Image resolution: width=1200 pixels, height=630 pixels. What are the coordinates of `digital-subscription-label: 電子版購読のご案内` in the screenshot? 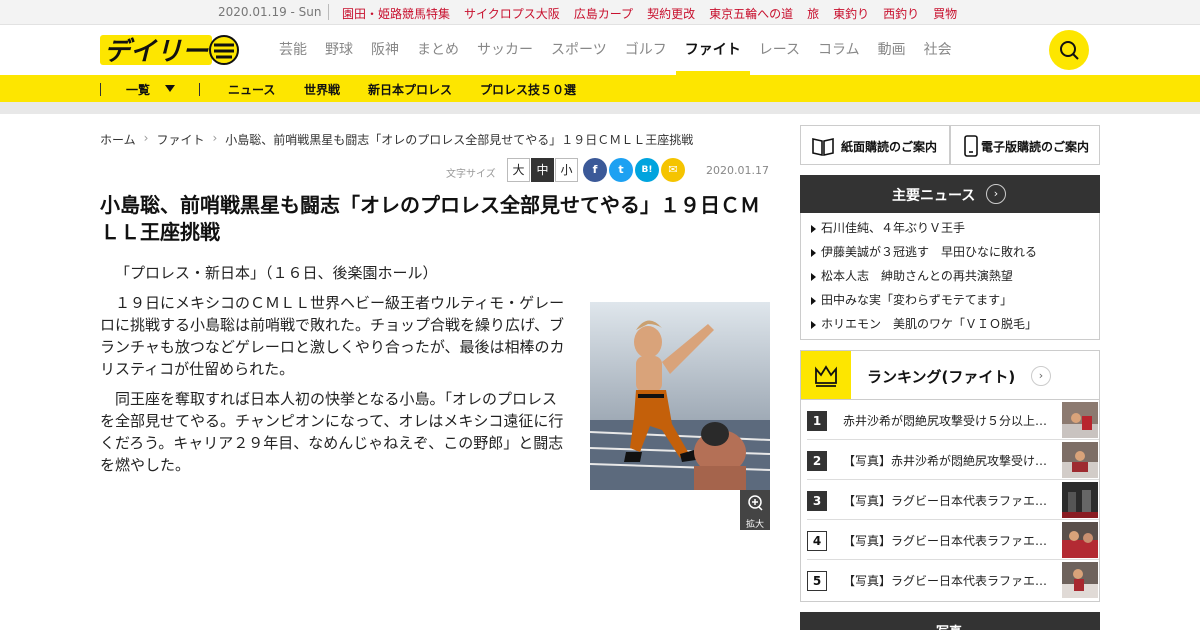 It's located at (1035, 147).